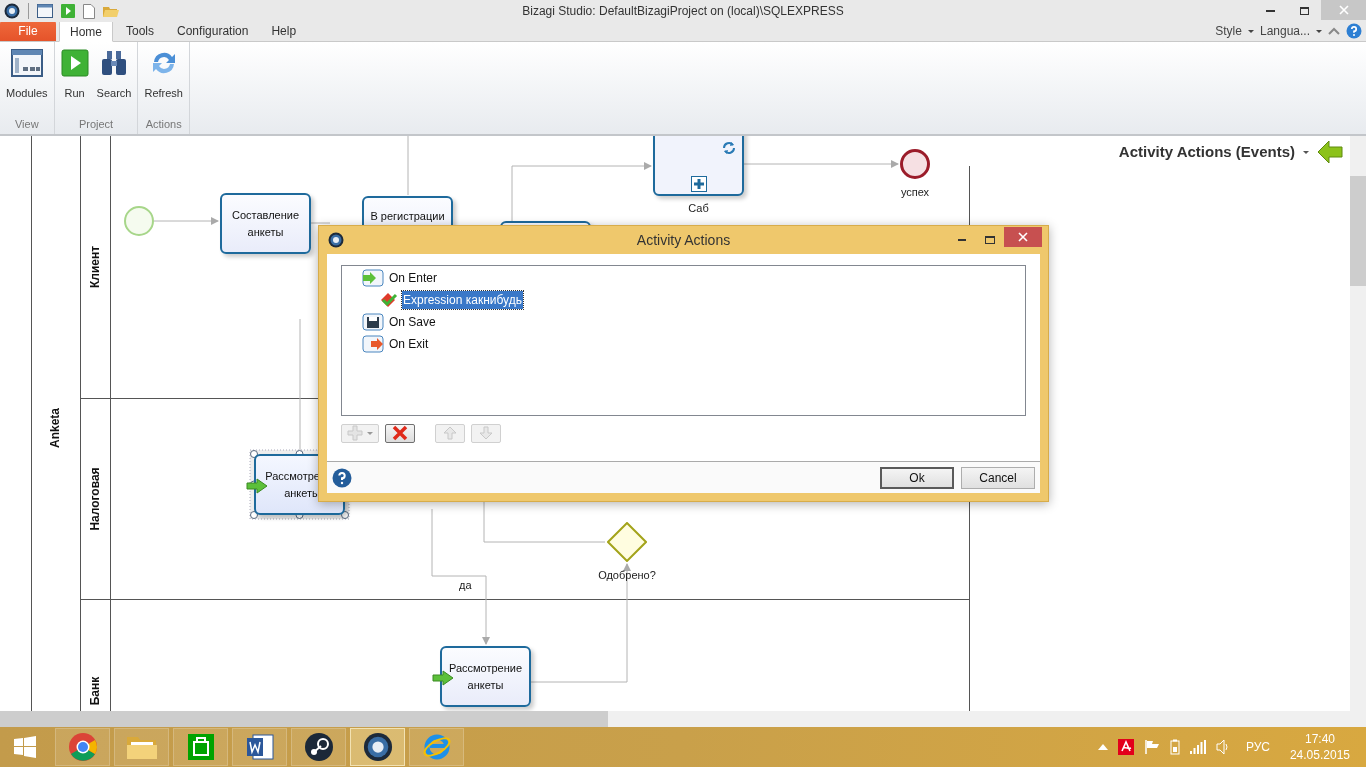 Image resolution: width=1366 pixels, height=768 pixels. Describe the element at coordinates (915, 164) in the screenshot. I see `end-event` at that location.